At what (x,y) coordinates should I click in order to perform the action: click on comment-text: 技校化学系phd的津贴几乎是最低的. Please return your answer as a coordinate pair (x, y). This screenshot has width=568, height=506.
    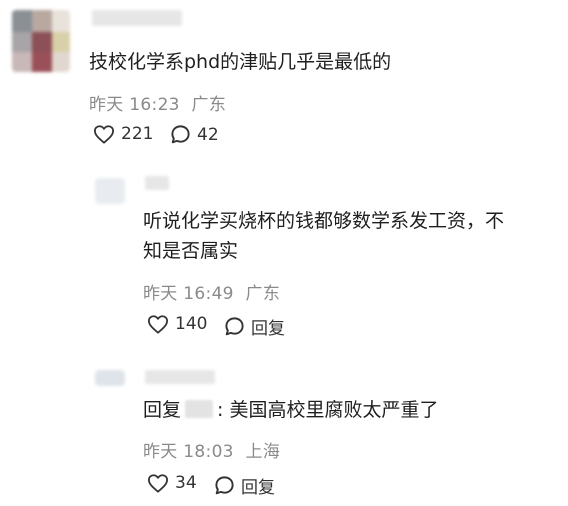
    Looking at the image, I should click on (240, 62).